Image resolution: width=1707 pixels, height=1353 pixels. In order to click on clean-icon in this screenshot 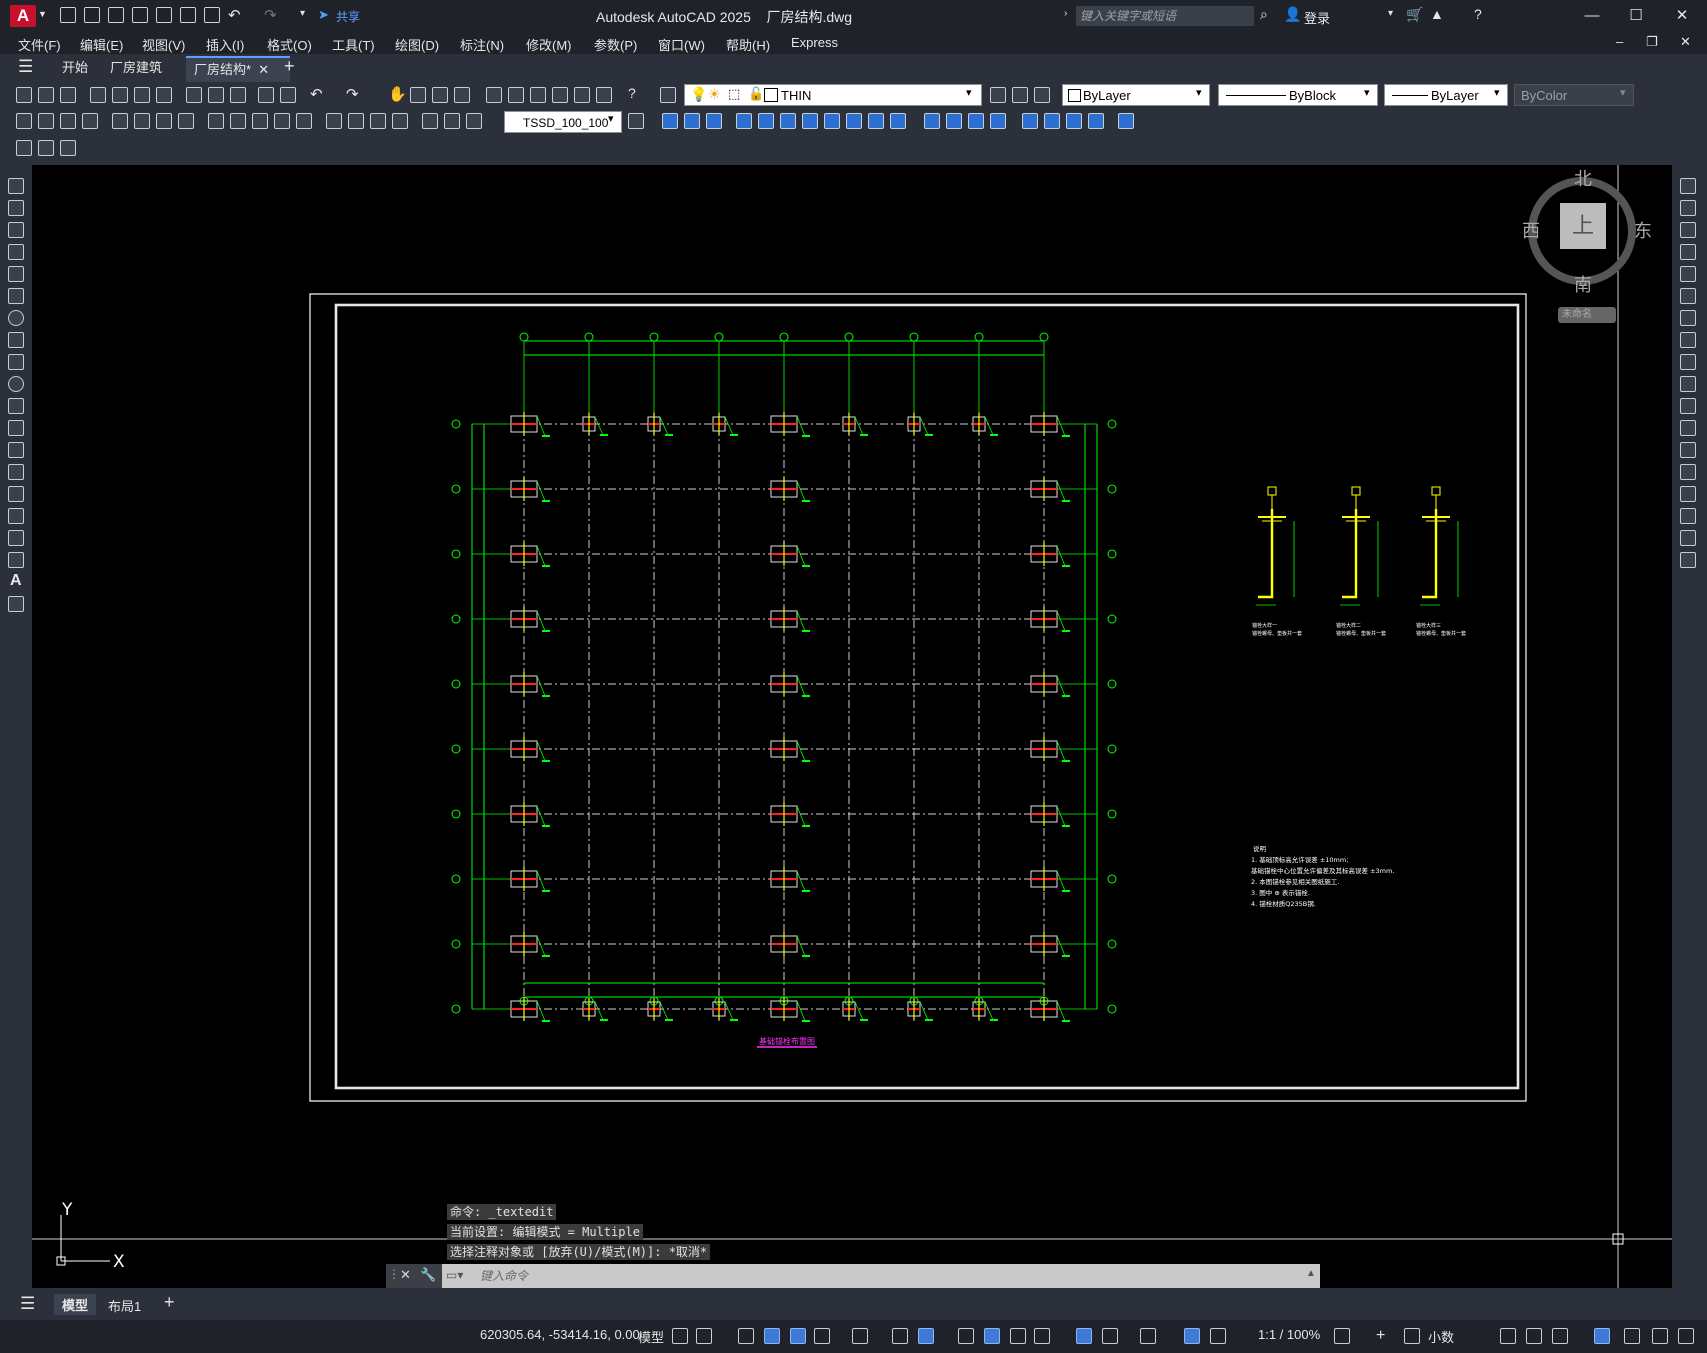, I will do `click(998, 121)`.